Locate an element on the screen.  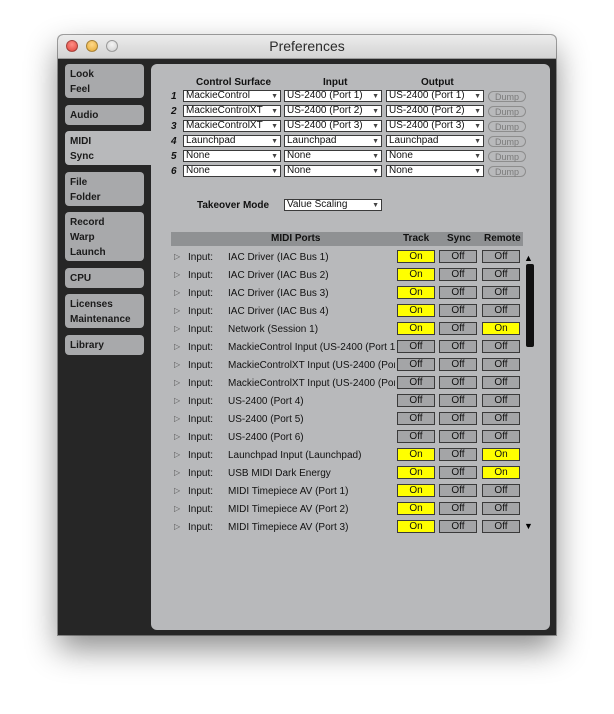
output-port-select: US-2400 (Port 1) ▼ is located at coordinates (435, 96).